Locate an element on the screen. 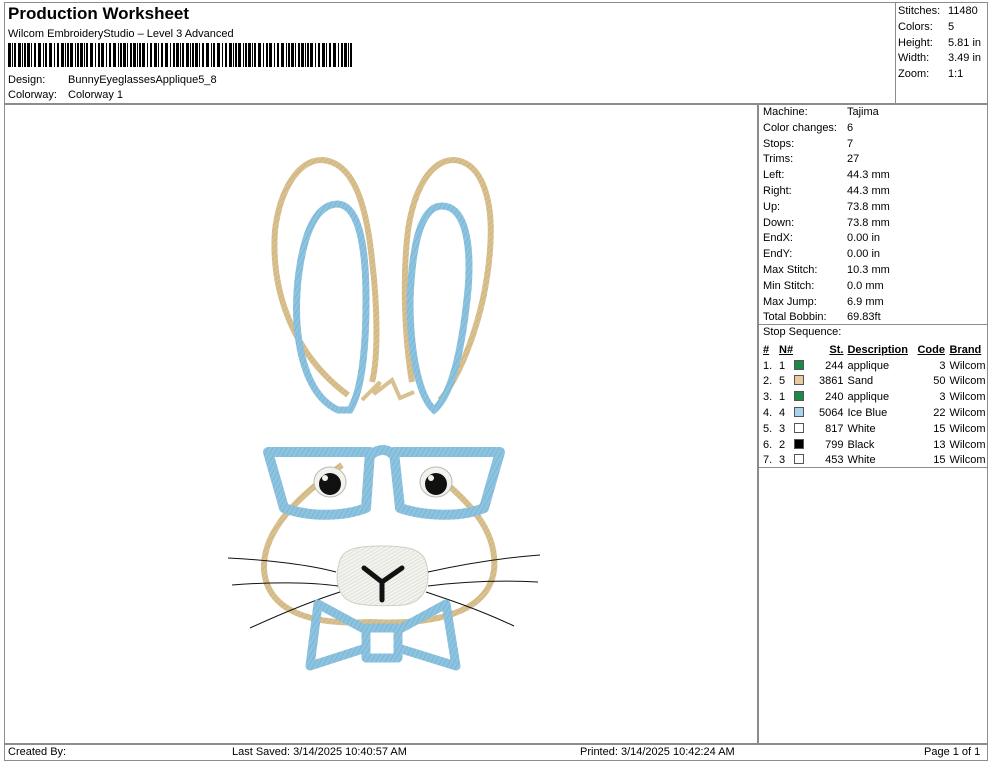 This screenshot has width=990, height=762. row-description: Ice Blue is located at coordinates (867, 413).